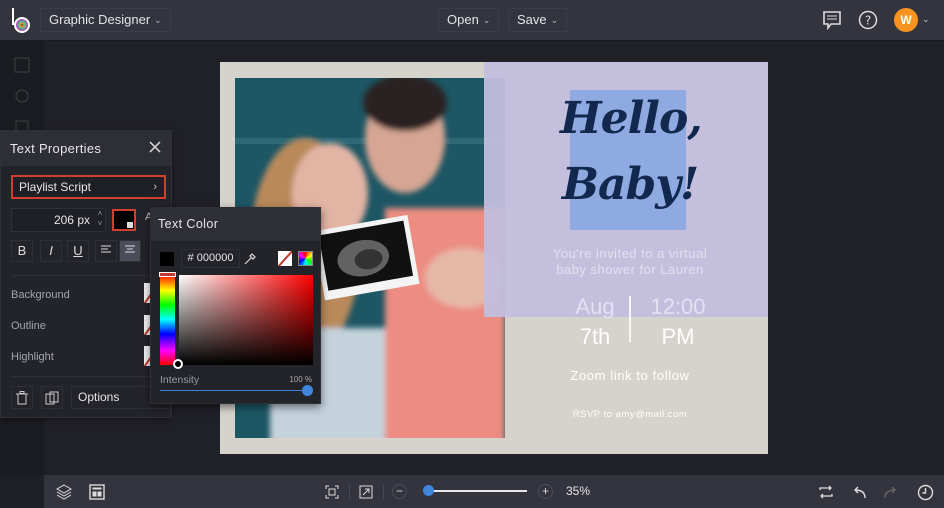 Image resolution: width=944 pixels, height=508 pixels. I want to click on bottom-toolbar: − + 35%, so click(494, 491).